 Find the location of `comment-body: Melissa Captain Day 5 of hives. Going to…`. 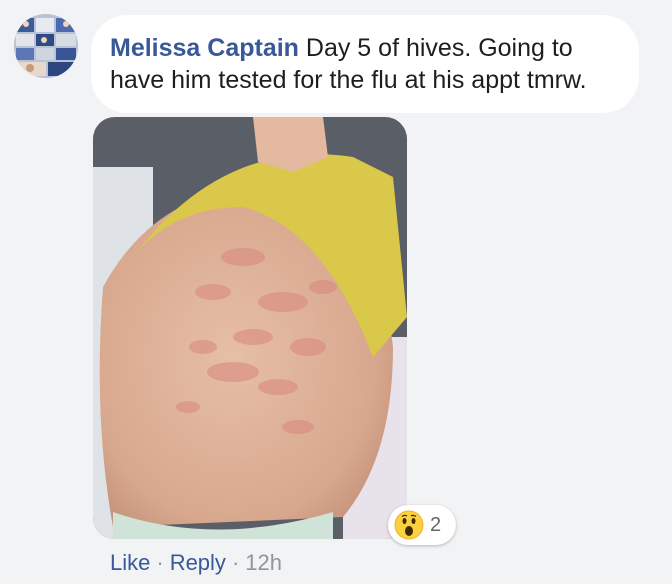

comment-body: Melissa Captain Day 5 of hives. Going to… is located at coordinates (365, 64).